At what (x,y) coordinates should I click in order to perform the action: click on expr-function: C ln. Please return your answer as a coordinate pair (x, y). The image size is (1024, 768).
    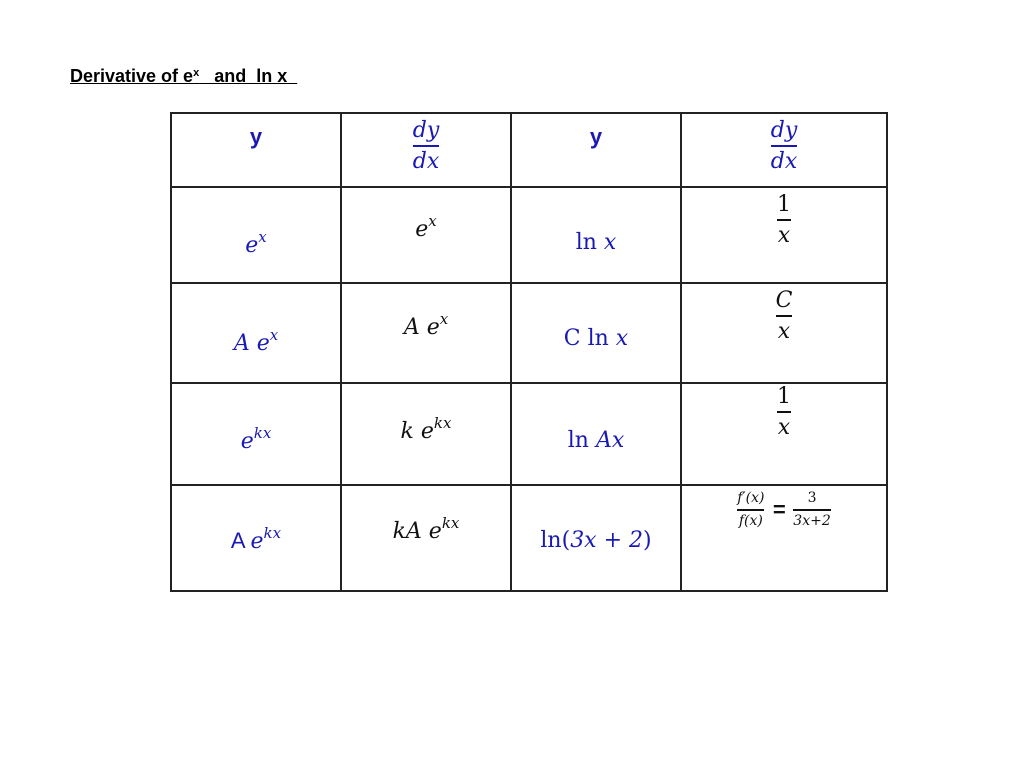
    Looking at the image, I should click on (589, 338).